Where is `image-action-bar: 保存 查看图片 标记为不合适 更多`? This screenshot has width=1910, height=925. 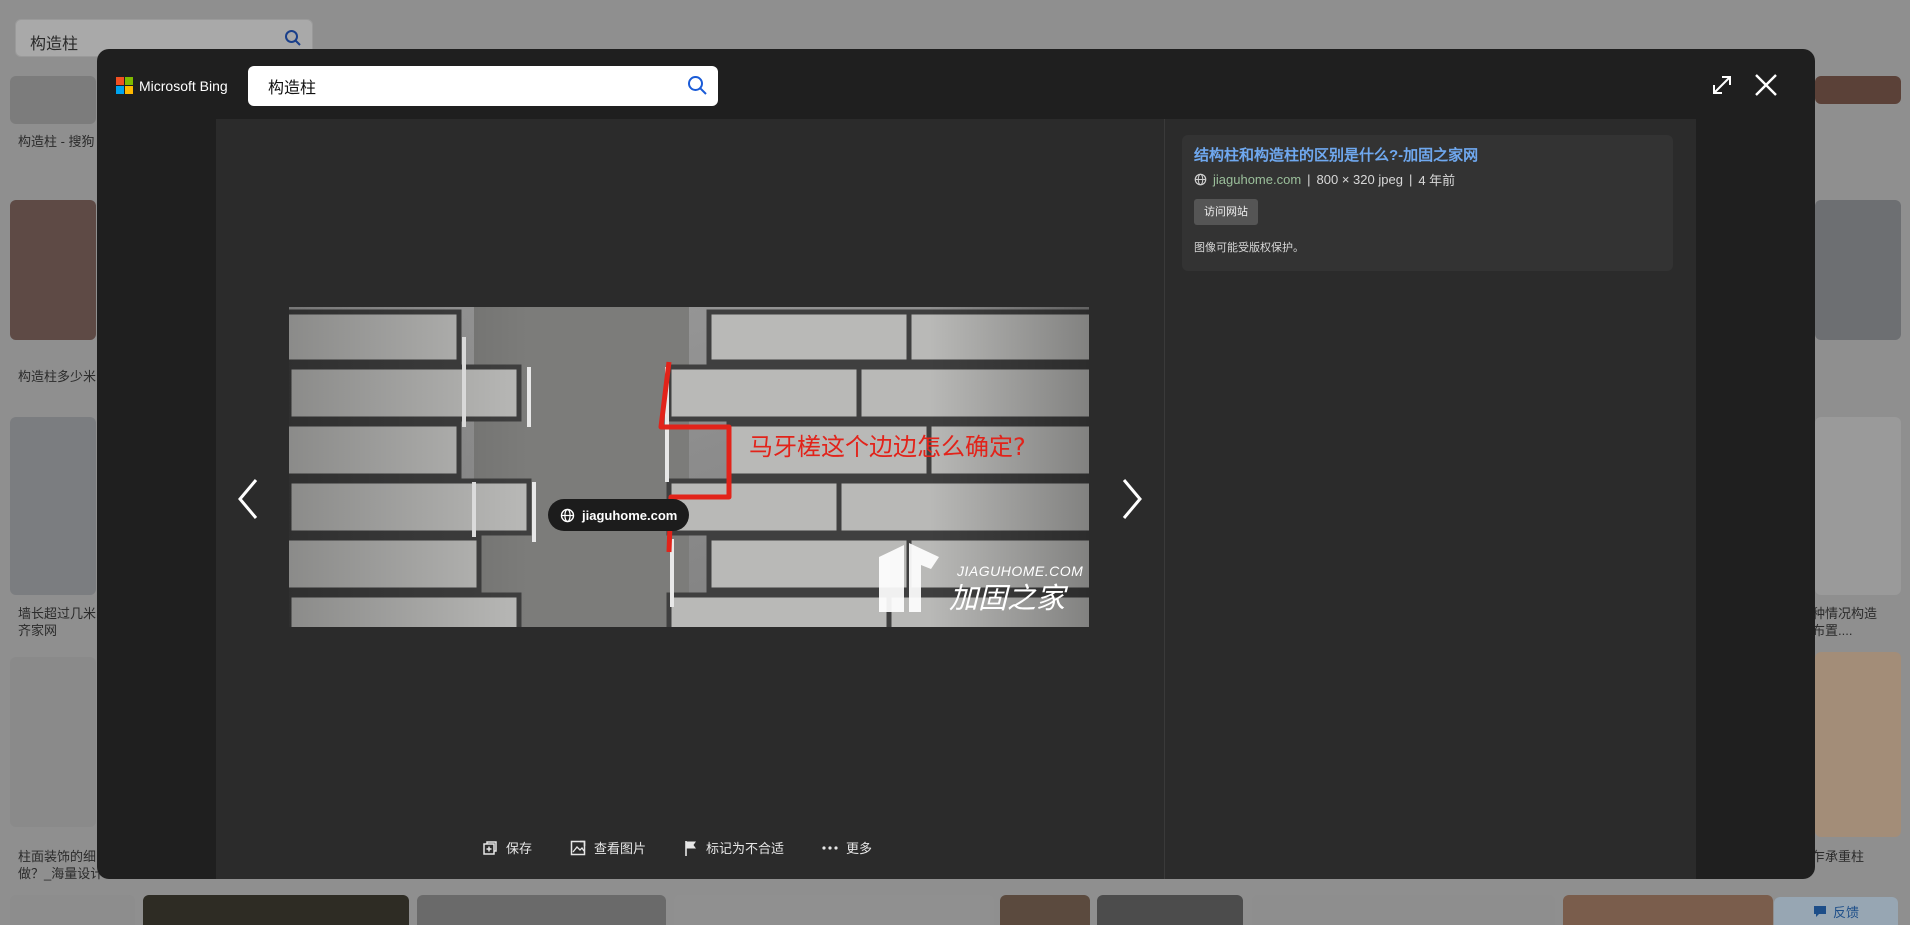
image-action-bar: 保存 查看图片 标记为不合适 更多 is located at coordinates (677, 847).